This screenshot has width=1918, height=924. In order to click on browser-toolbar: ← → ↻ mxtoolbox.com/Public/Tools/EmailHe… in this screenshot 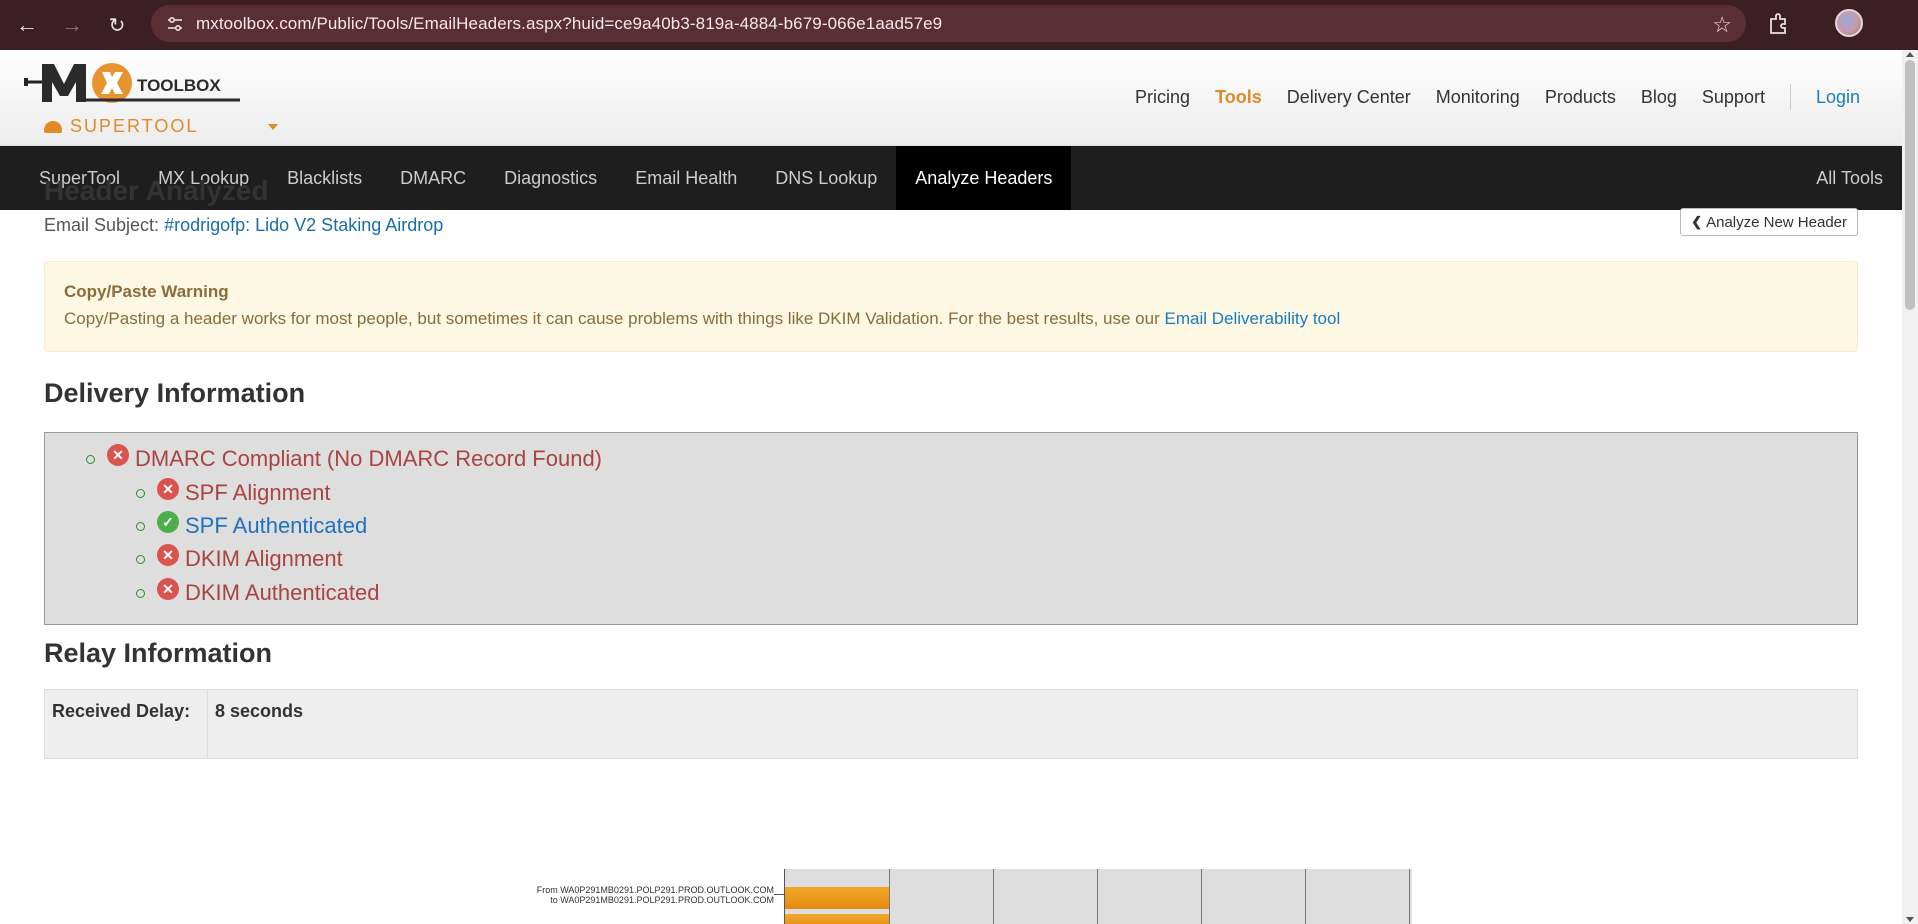, I will do `click(959, 25)`.